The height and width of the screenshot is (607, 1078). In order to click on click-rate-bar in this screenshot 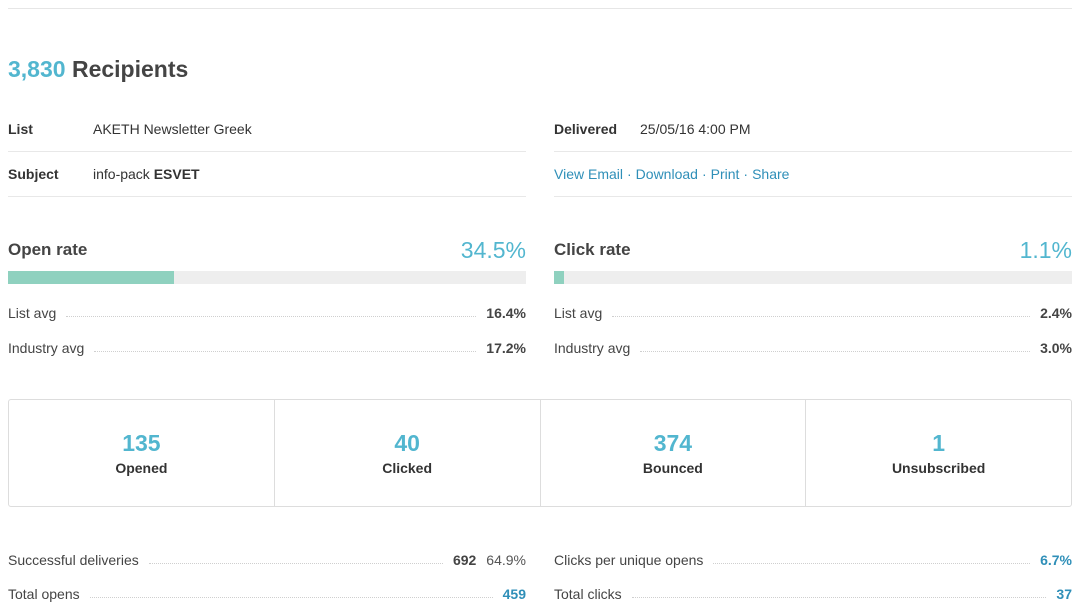, I will do `click(813, 277)`.